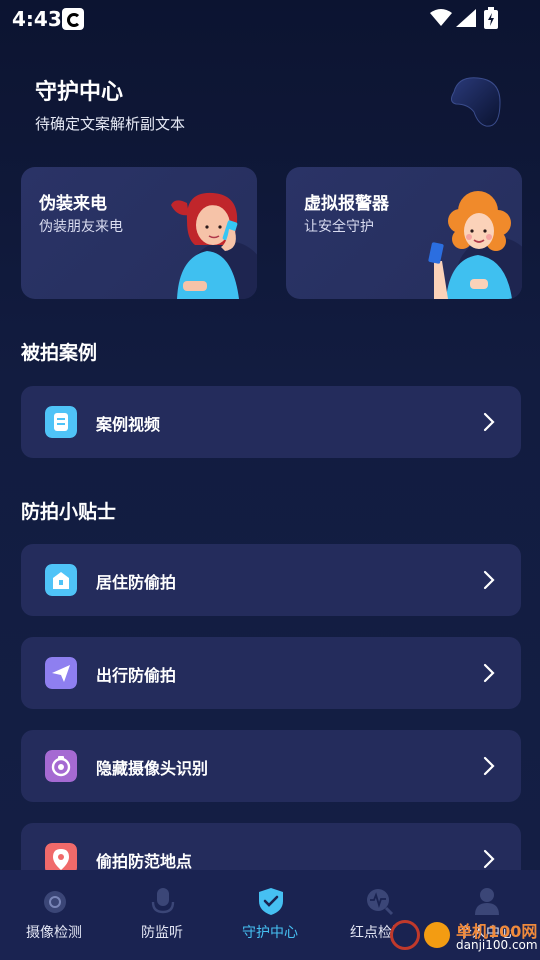  What do you see at coordinates (491, 18) in the screenshot?
I see `battery-charging-icon` at bounding box center [491, 18].